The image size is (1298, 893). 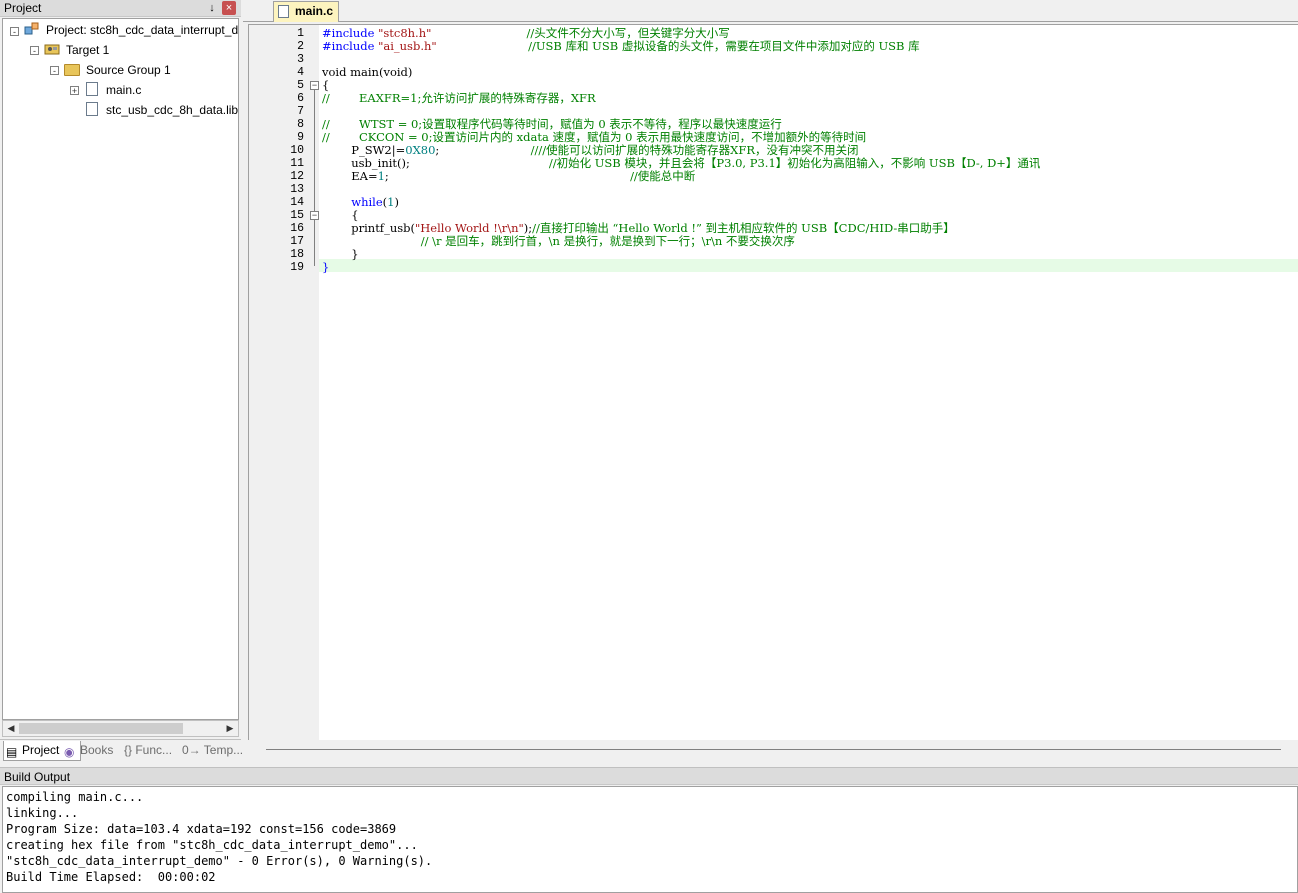 What do you see at coordinates (300, 33) in the screenshot?
I see `line-number: 1` at bounding box center [300, 33].